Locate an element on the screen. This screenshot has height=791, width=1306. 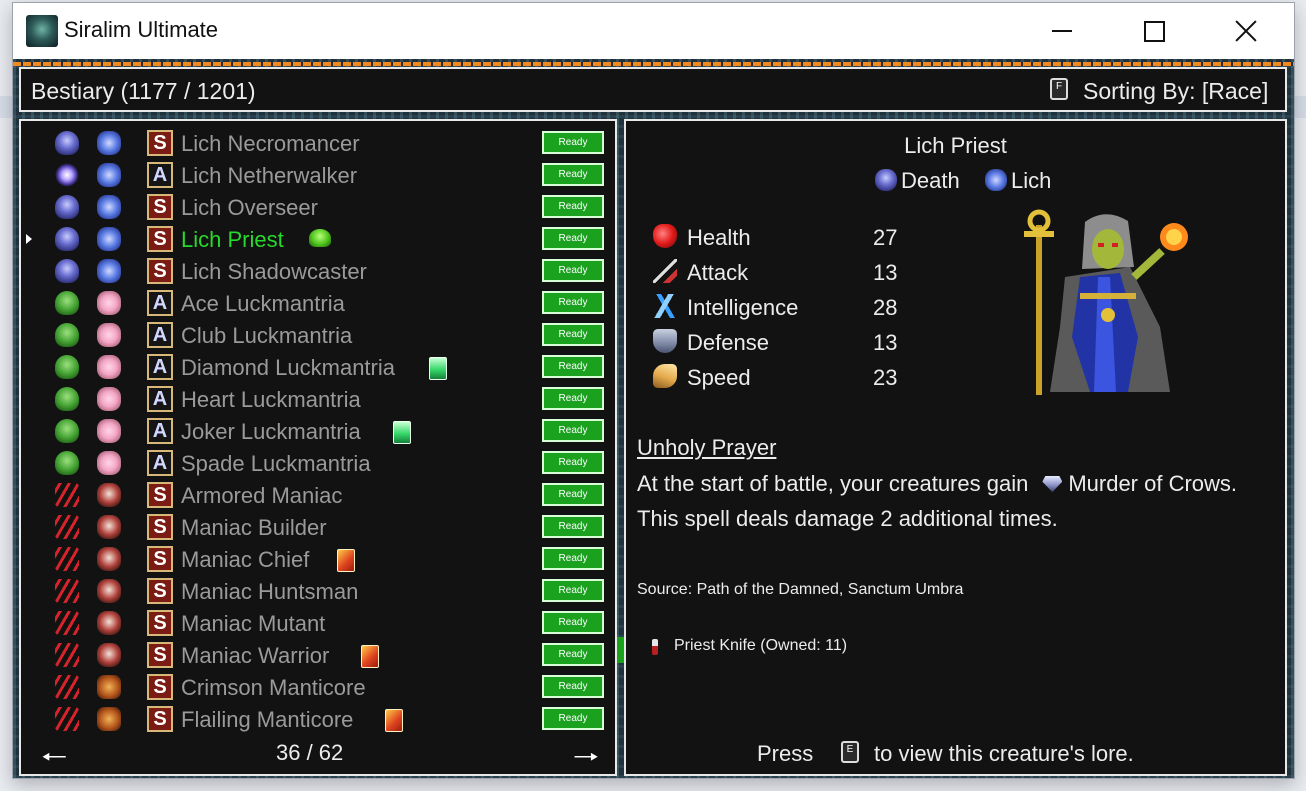
e-key-icon: E is located at coordinates (850, 752).